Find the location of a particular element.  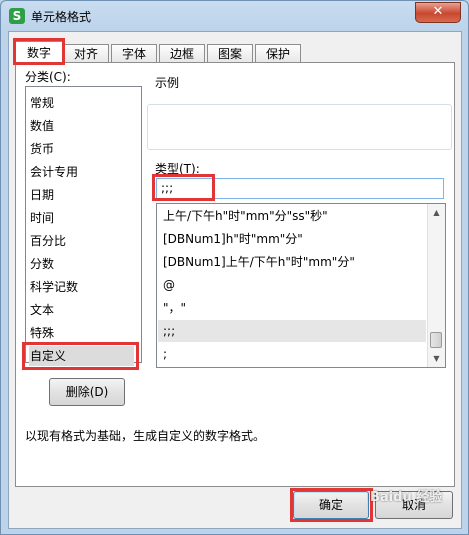

category-item: 特殊 is located at coordinates (81, 333).